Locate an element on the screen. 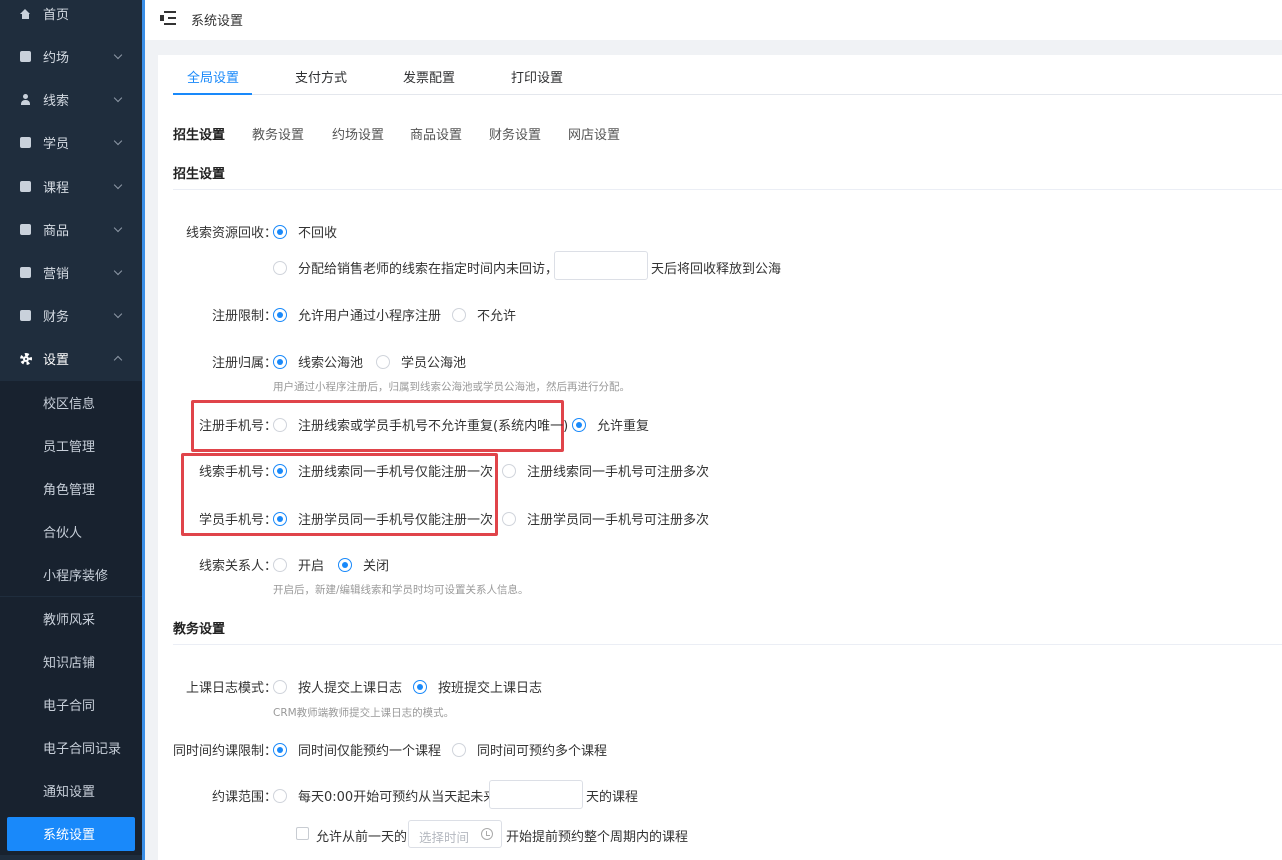  contact-hint: 开启后，新建/编辑线索和学员时均可设置关系人信息。 is located at coordinates (401, 590).